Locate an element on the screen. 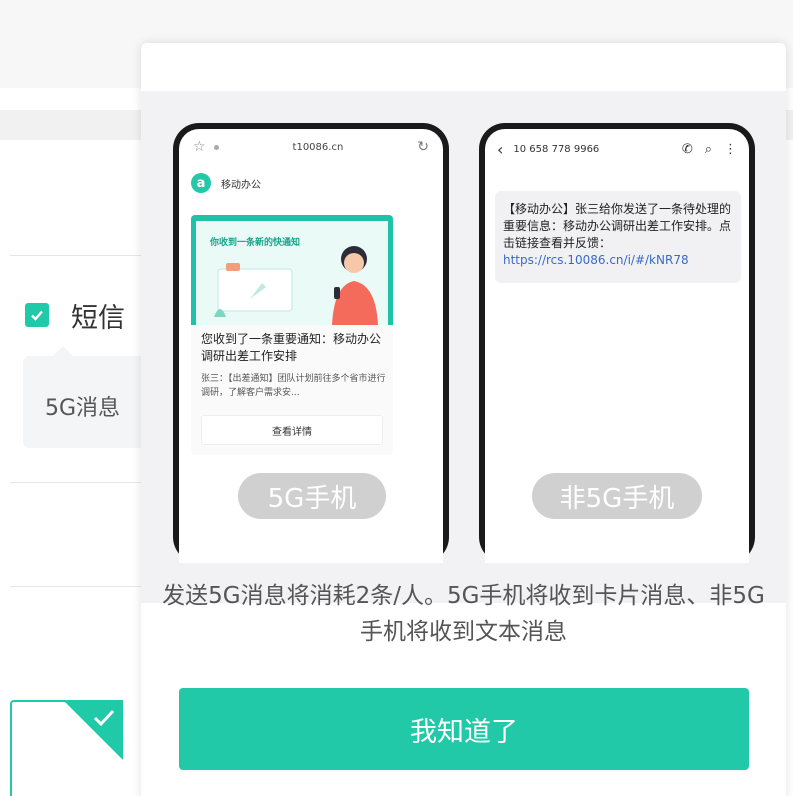  sms-header-bar: ‹ 10 658 778 9966 ✆ ⌕ ⋮ is located at coordinates (617, 149).